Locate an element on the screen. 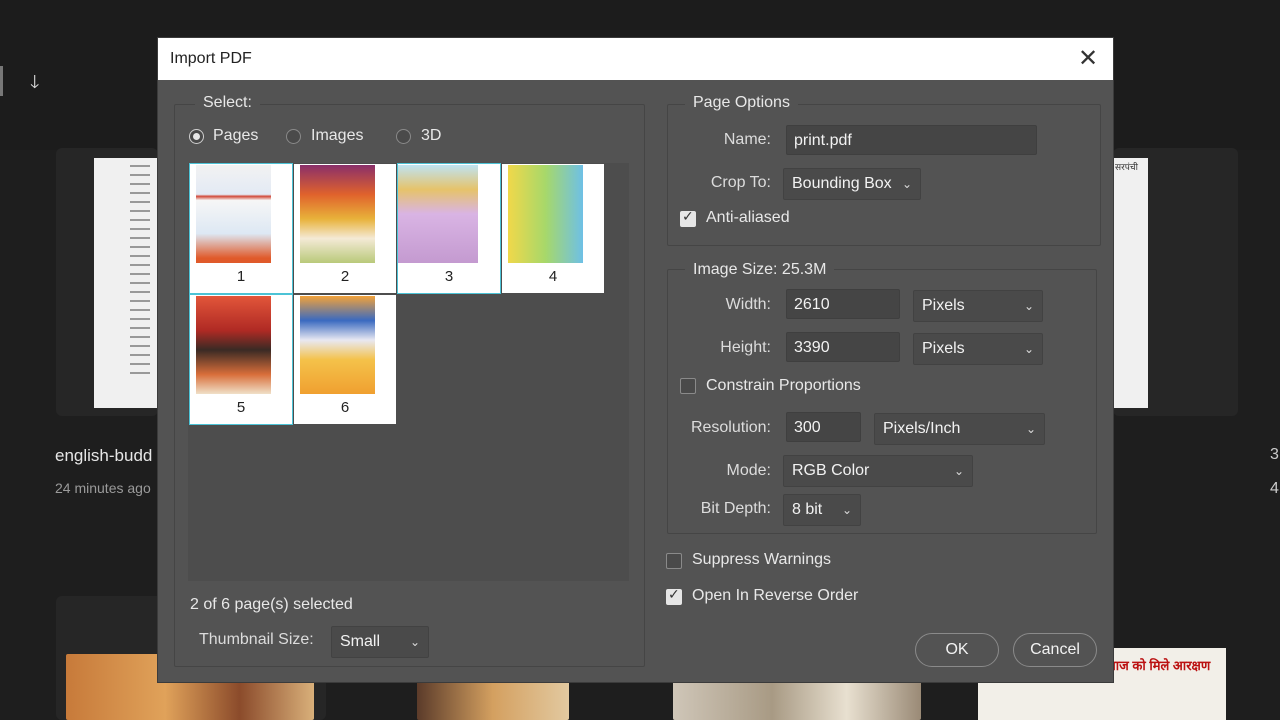 The image size is (1280, 720). crop-to-value: Bounding Box is located at coordinates (842, 183).